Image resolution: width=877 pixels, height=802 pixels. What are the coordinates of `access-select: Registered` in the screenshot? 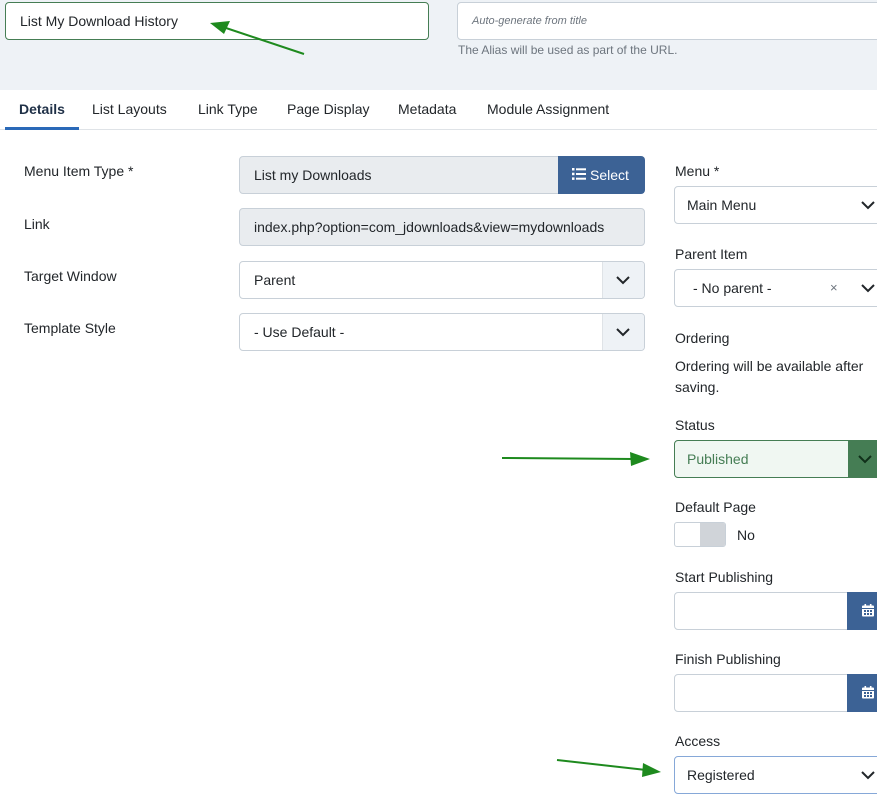 It's located at (775, 775).